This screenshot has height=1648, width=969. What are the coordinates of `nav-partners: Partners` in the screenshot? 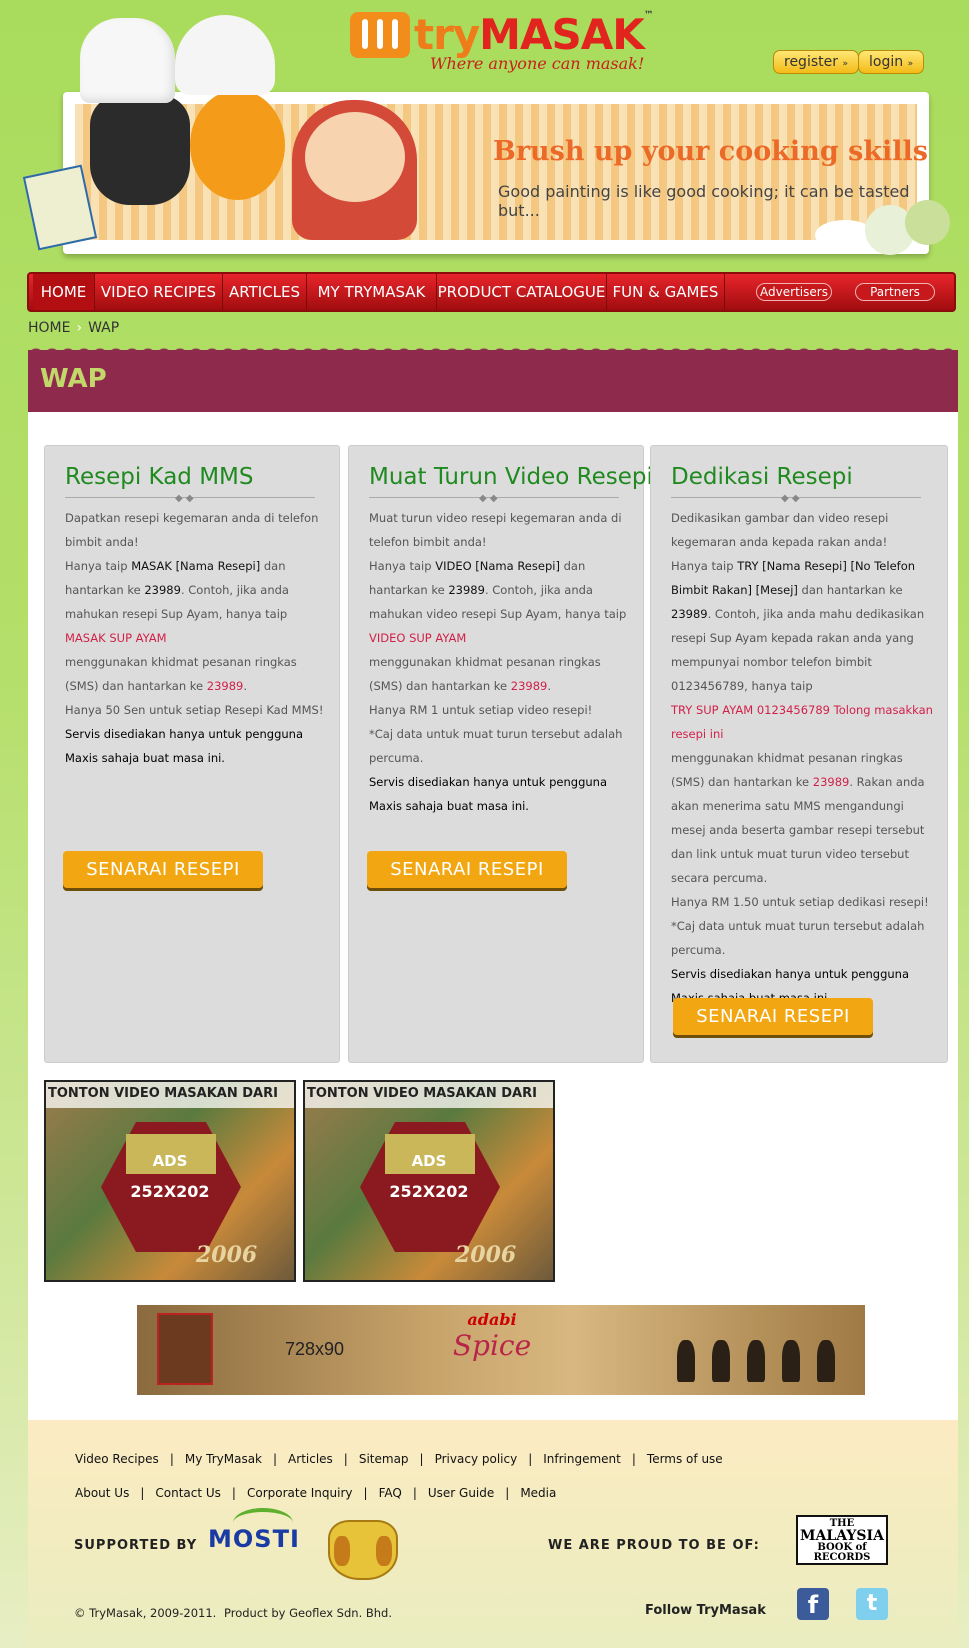 It's located at (895, 292).